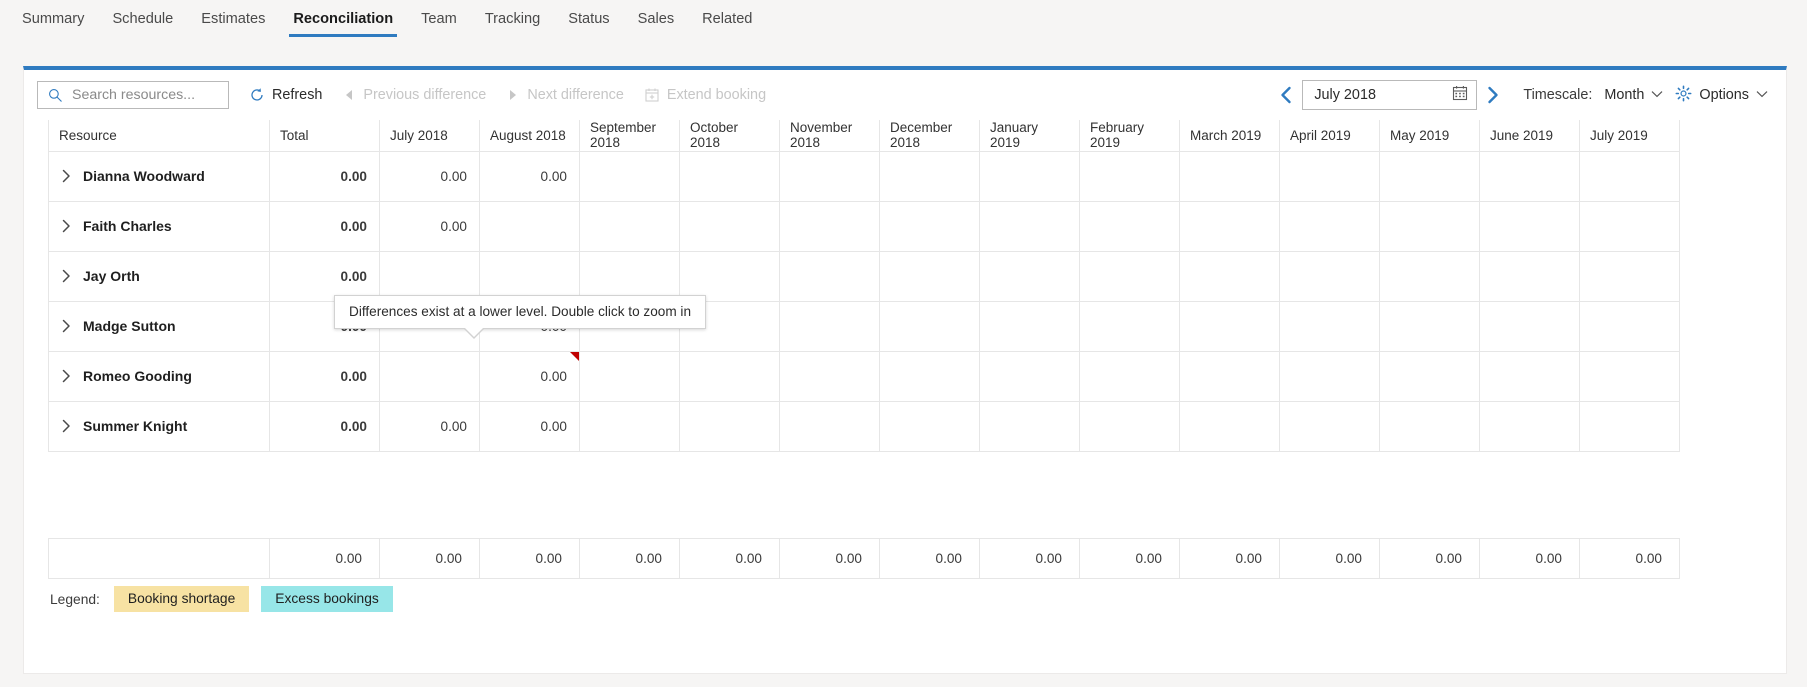 The image size is (1807, 687). I want to click on column-header-month: August 2018, so click(529, 136).